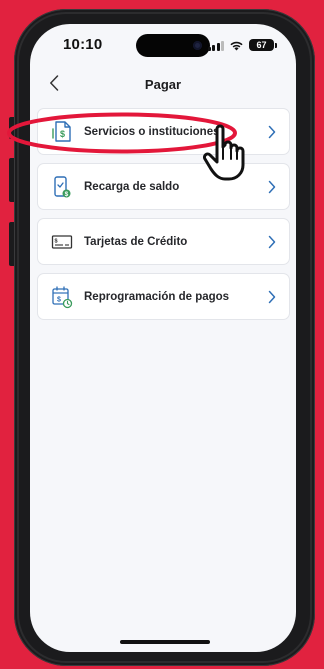  I want to click on menu-item-servicios: $ Servicios o instituciones, so click(163, 131).